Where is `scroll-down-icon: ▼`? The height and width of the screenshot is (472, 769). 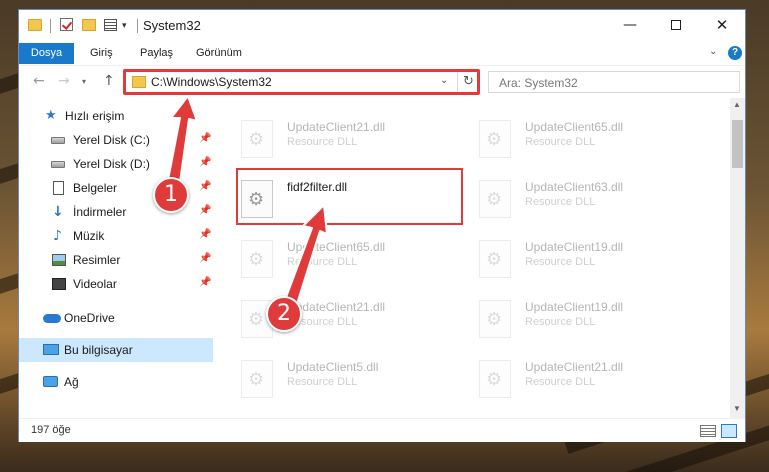 scroll-down-icon: ▼ is located at coordinates (737, 408).